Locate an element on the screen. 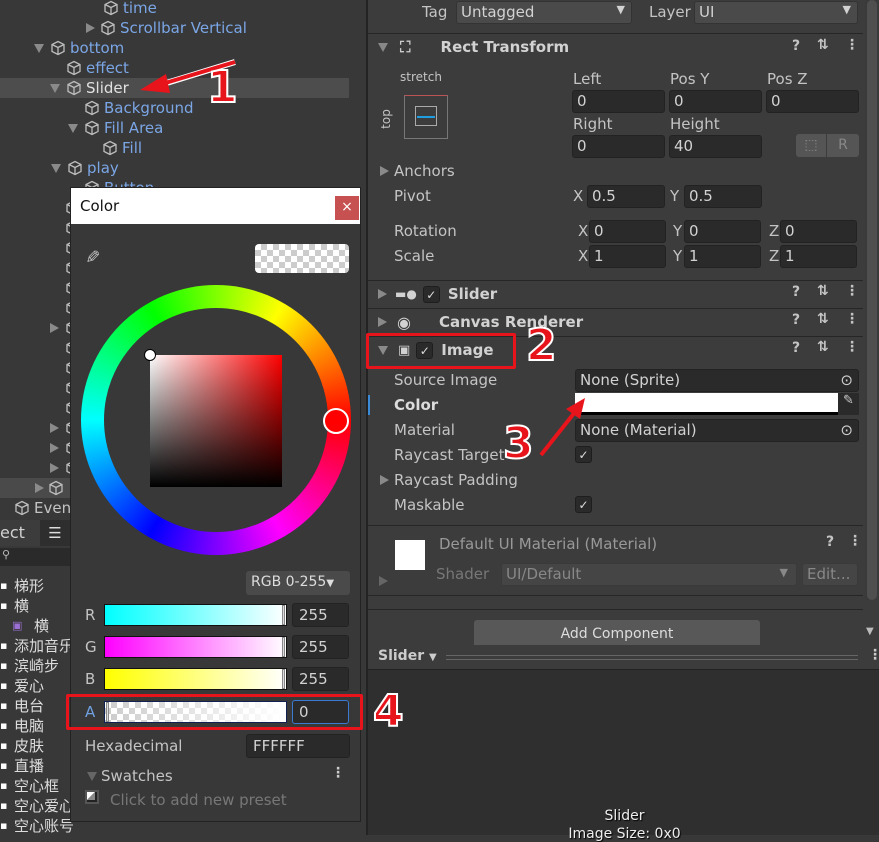 The height and width of the screenshot is (842, 879). annotation-1: 1 is located at coordinates (222, 87).